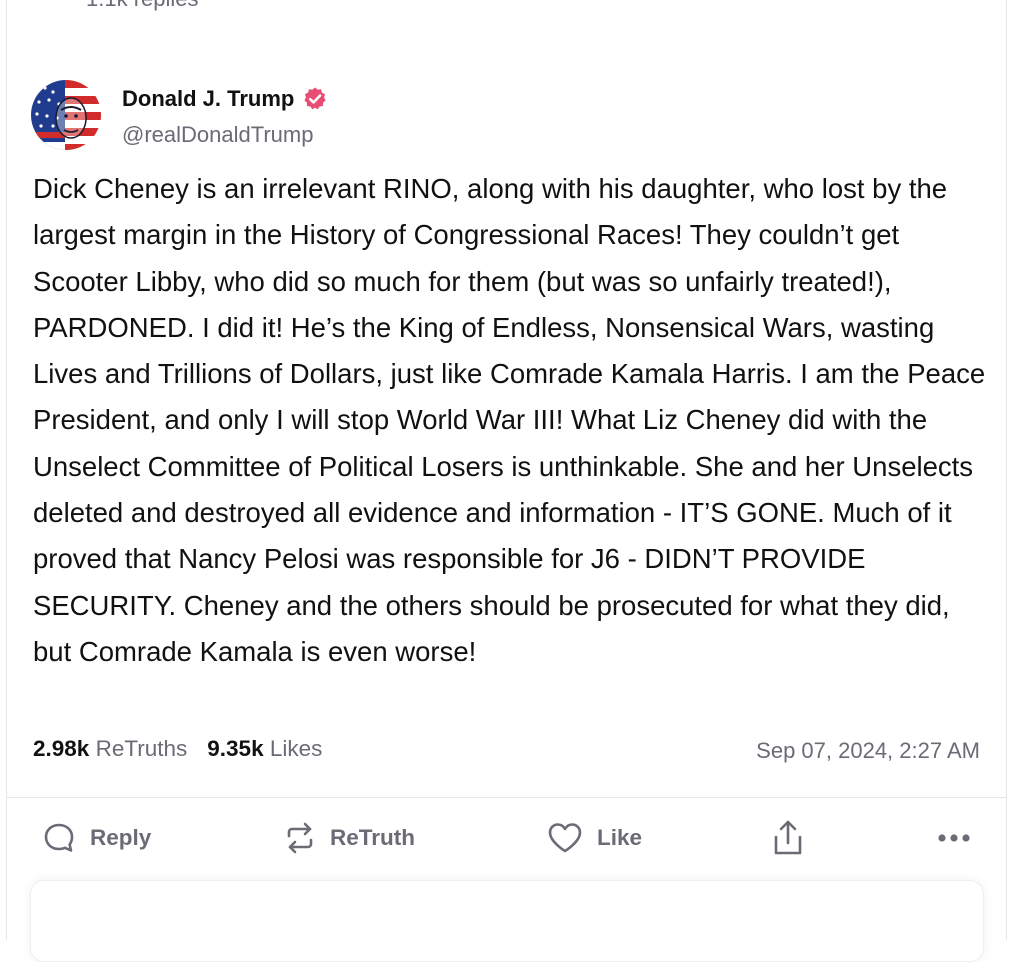 The height and width of the screenshot is (962, 1024). What do you see at coordinates (373, 837) in the screenshot?
I see `retruth-label: ReTruth` at bounding box center [373, 837].